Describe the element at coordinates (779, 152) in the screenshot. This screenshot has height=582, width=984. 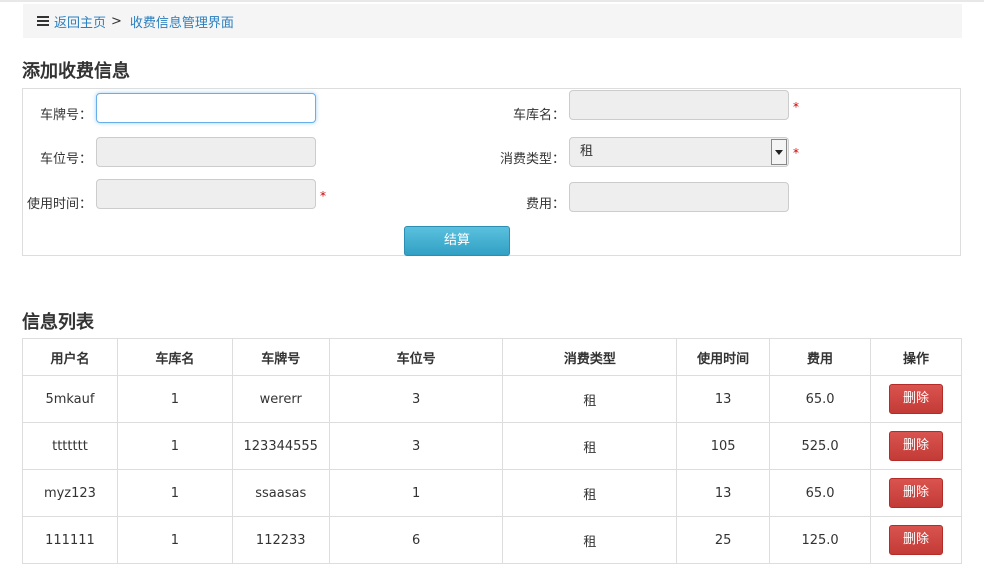
I see `chevron-down-icon` at that location.